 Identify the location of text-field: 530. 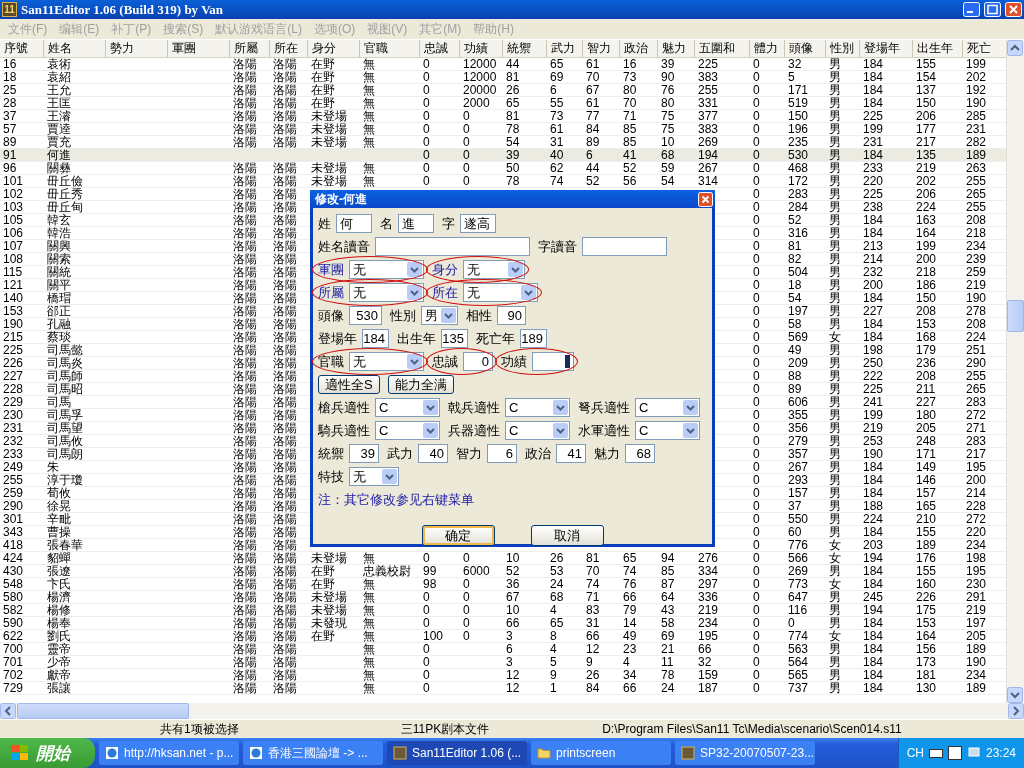
(365, 315).